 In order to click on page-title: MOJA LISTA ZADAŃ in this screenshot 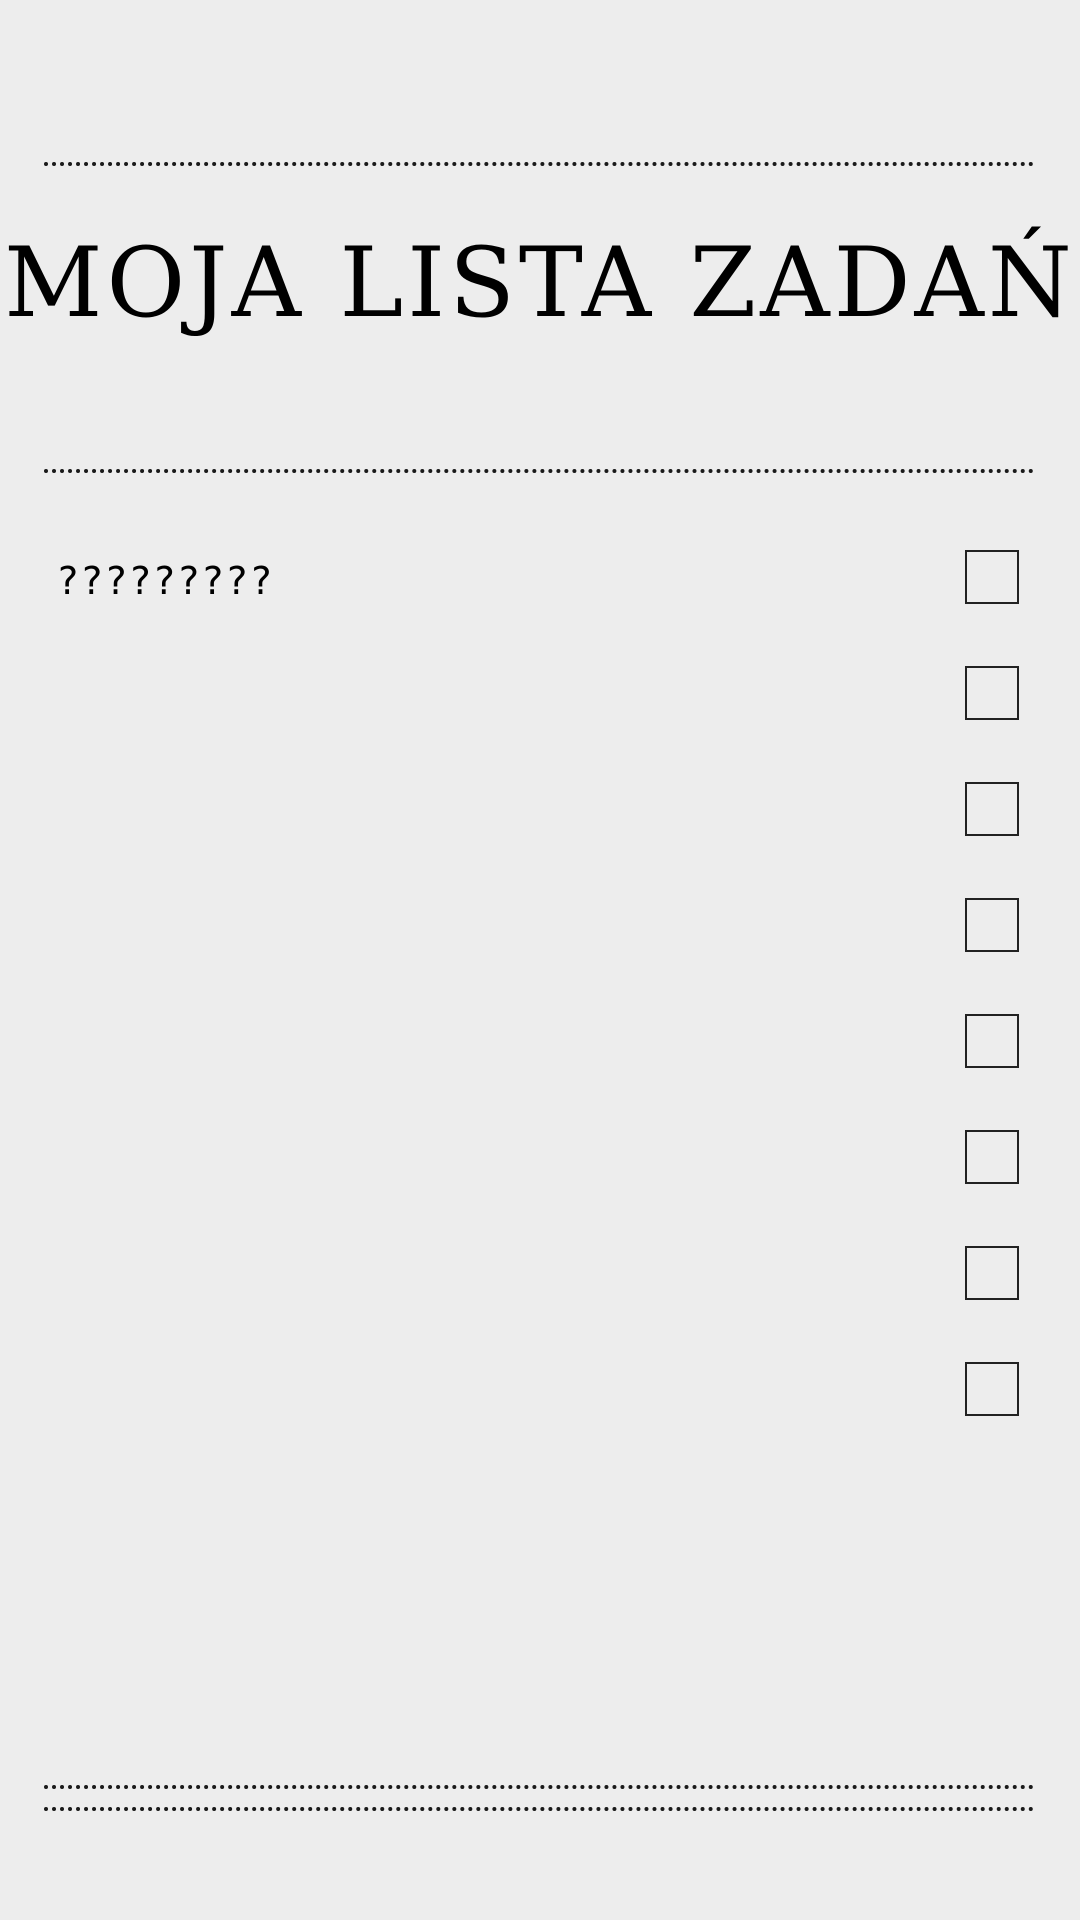, I will do `click(540, 283)`.